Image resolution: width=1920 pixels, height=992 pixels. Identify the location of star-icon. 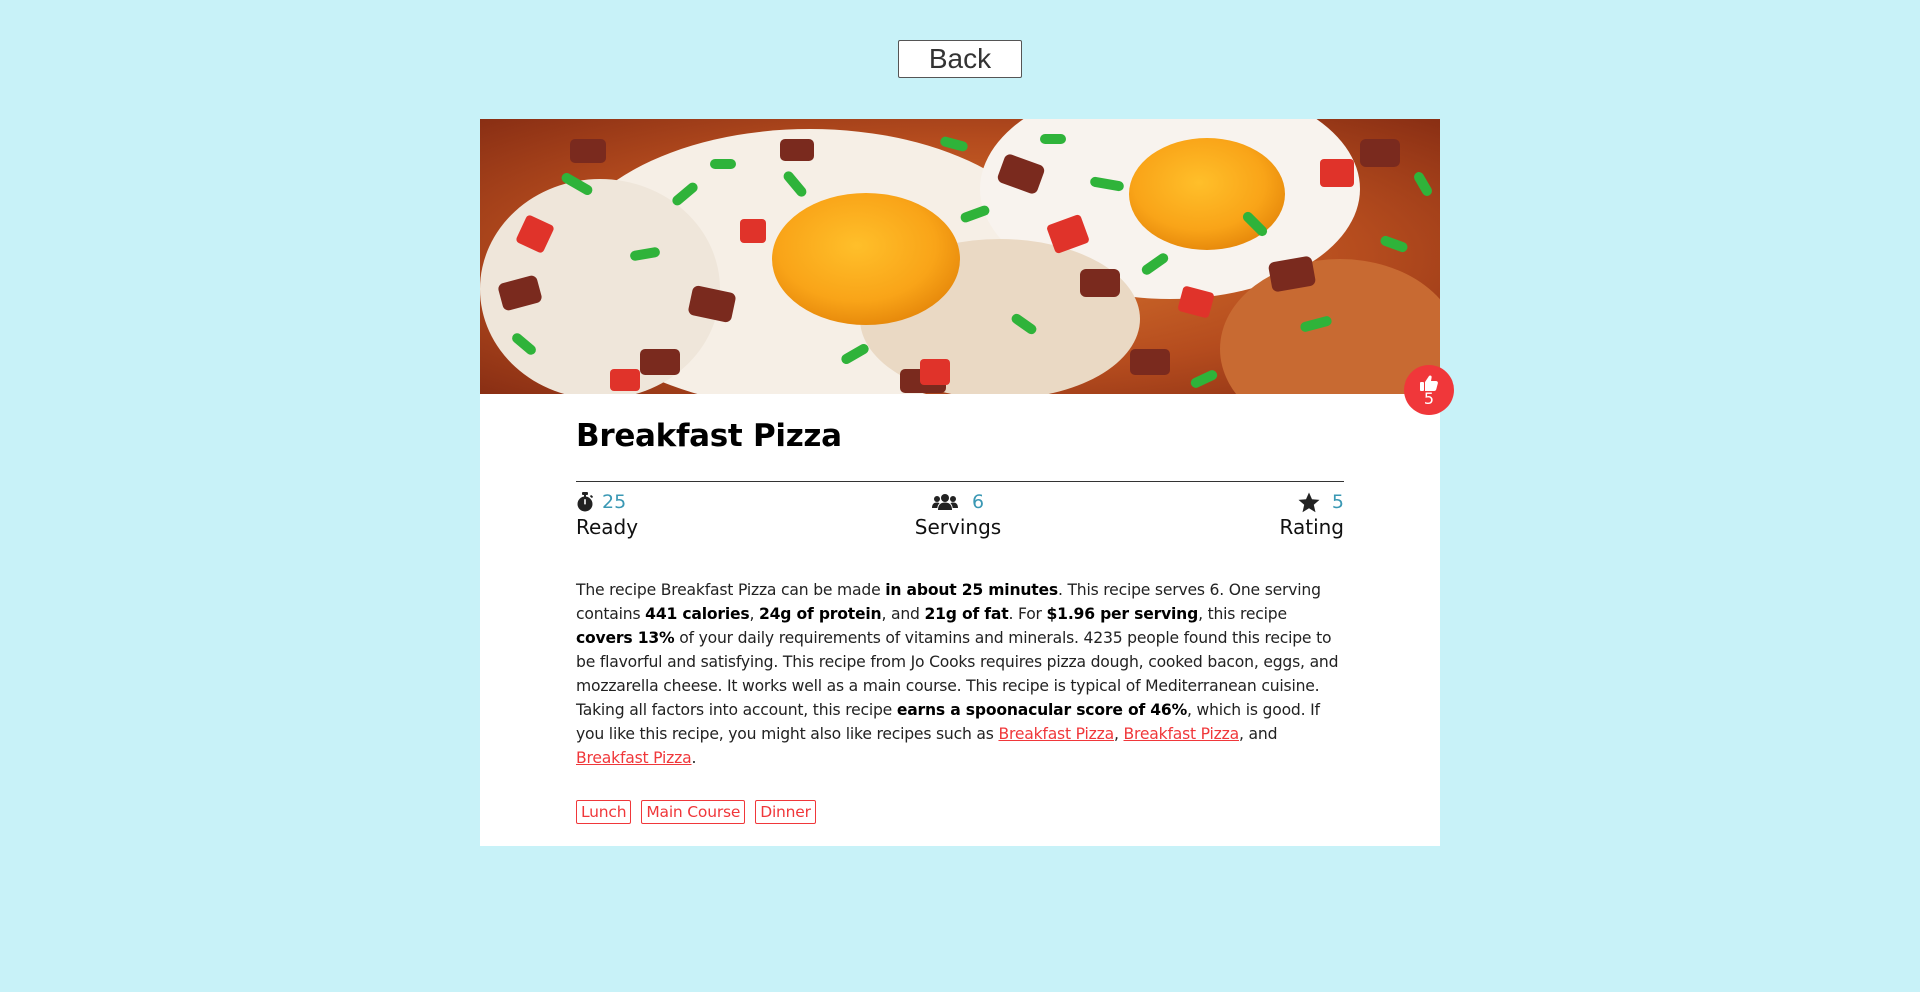
(1309, 502).